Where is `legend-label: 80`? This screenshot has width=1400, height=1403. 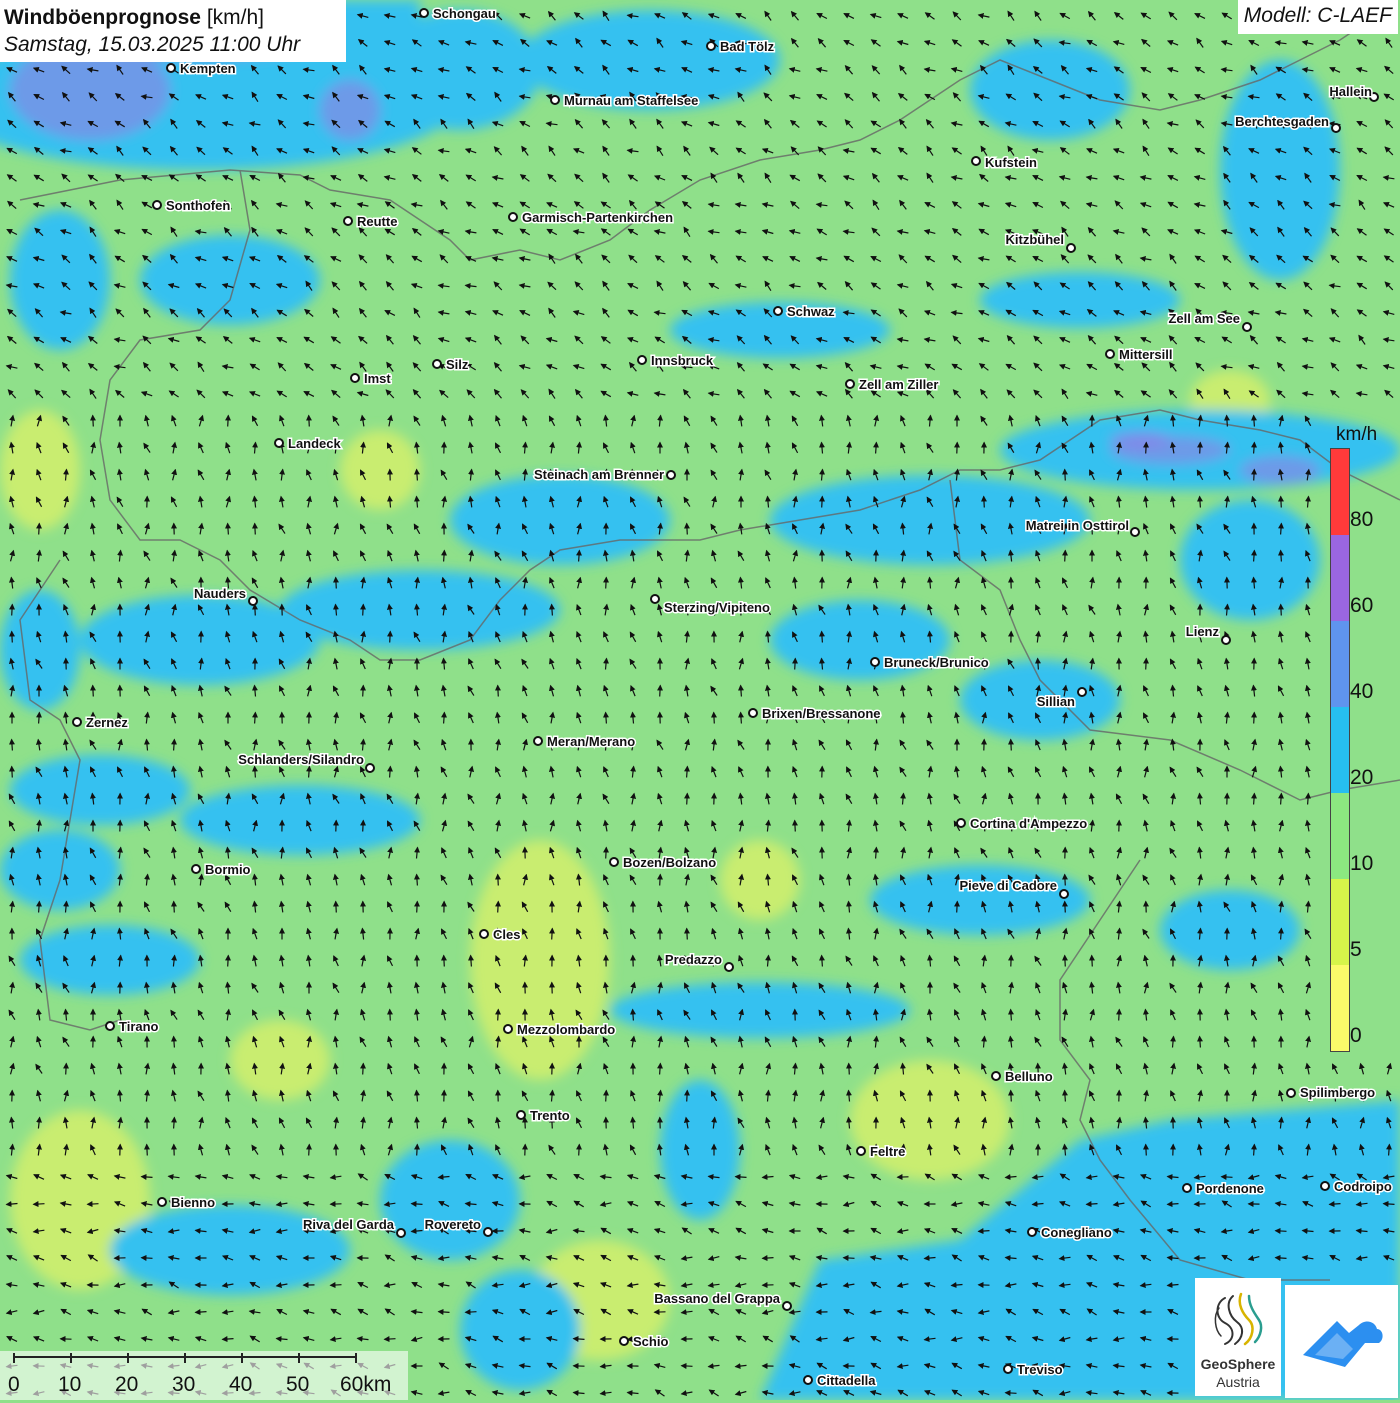 legend-label: 80 is located at coordinates (1361, 520).